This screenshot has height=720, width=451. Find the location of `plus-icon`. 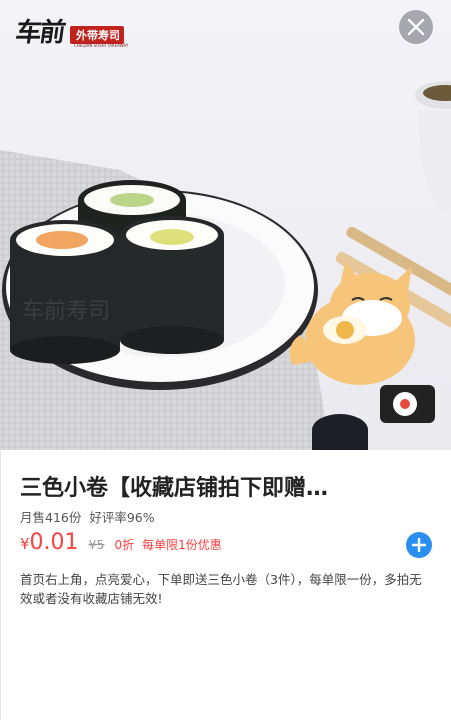

plus-icon is located at coordinates (419, 545).